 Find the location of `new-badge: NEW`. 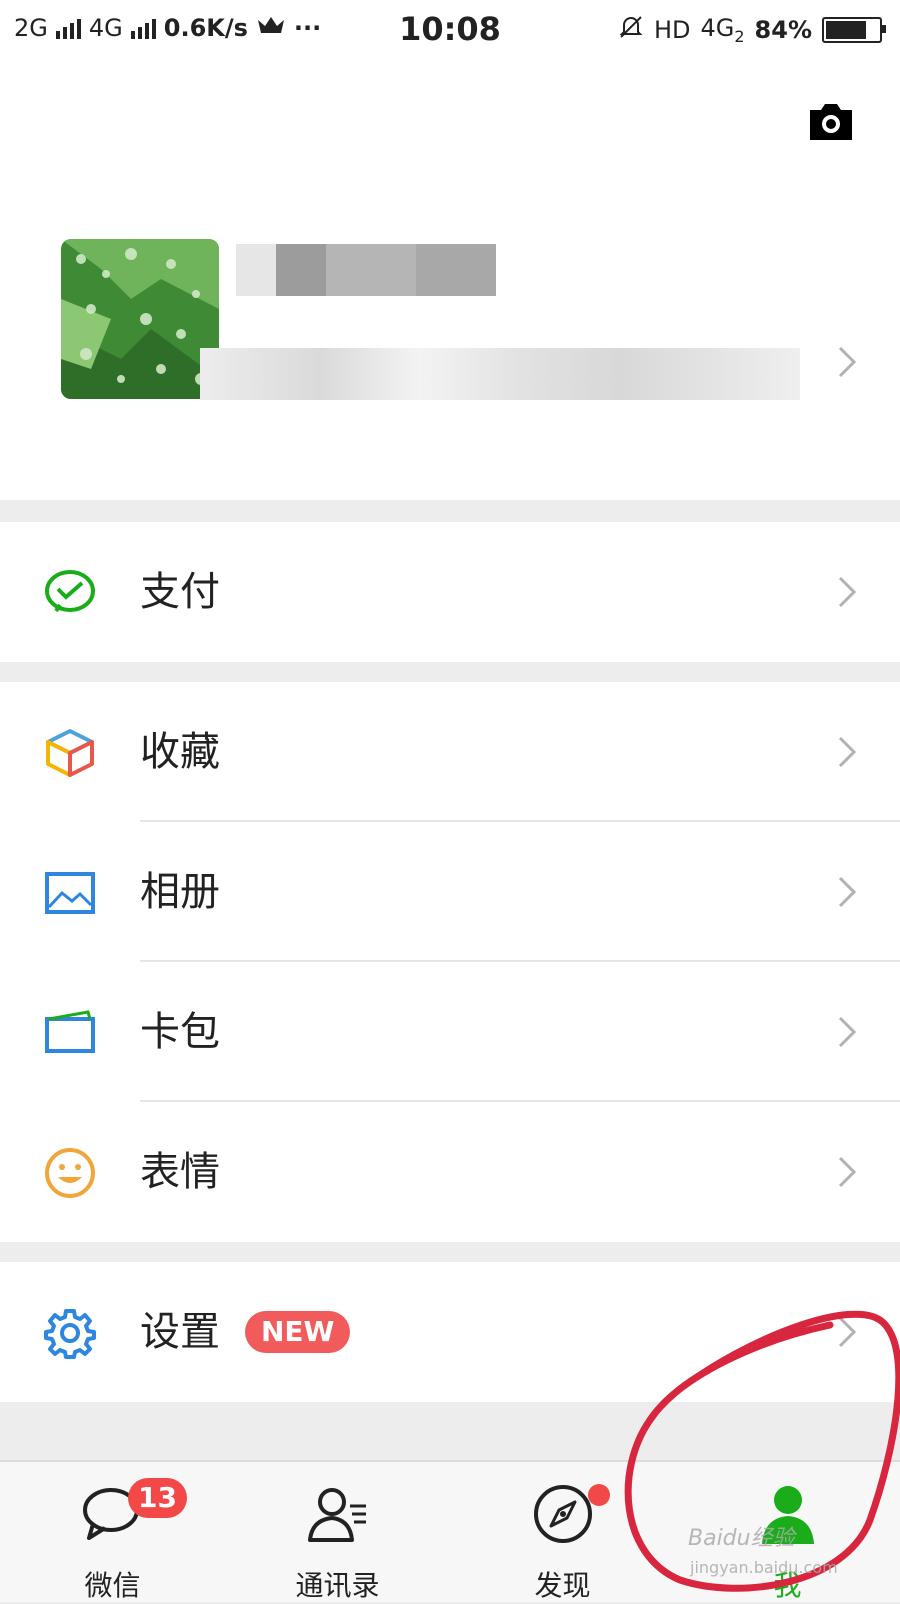

new-badge: NEW is located at coordinates (298, 1332).